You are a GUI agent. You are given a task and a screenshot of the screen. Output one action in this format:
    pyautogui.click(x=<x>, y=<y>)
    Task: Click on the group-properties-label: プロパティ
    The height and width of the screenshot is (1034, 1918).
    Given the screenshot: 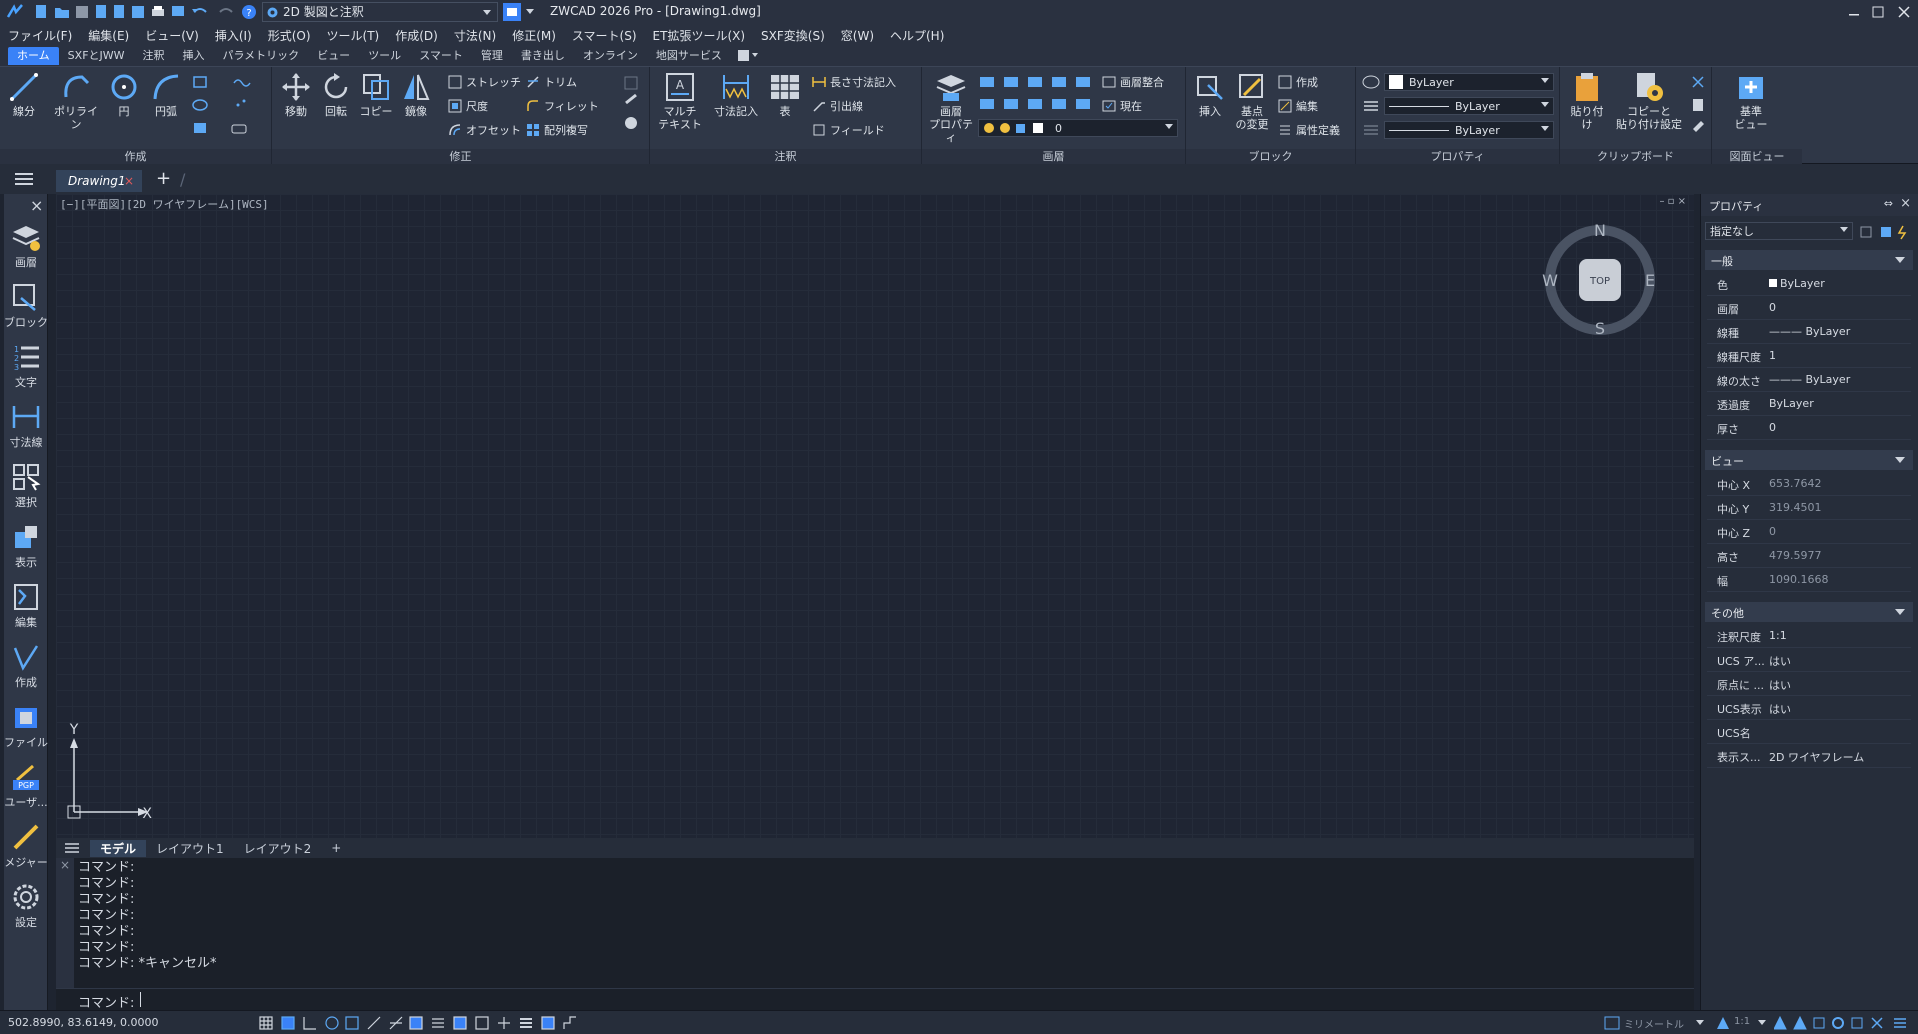 What is the action you would take?
    pyautogui.click(x=1457, y=157)
    